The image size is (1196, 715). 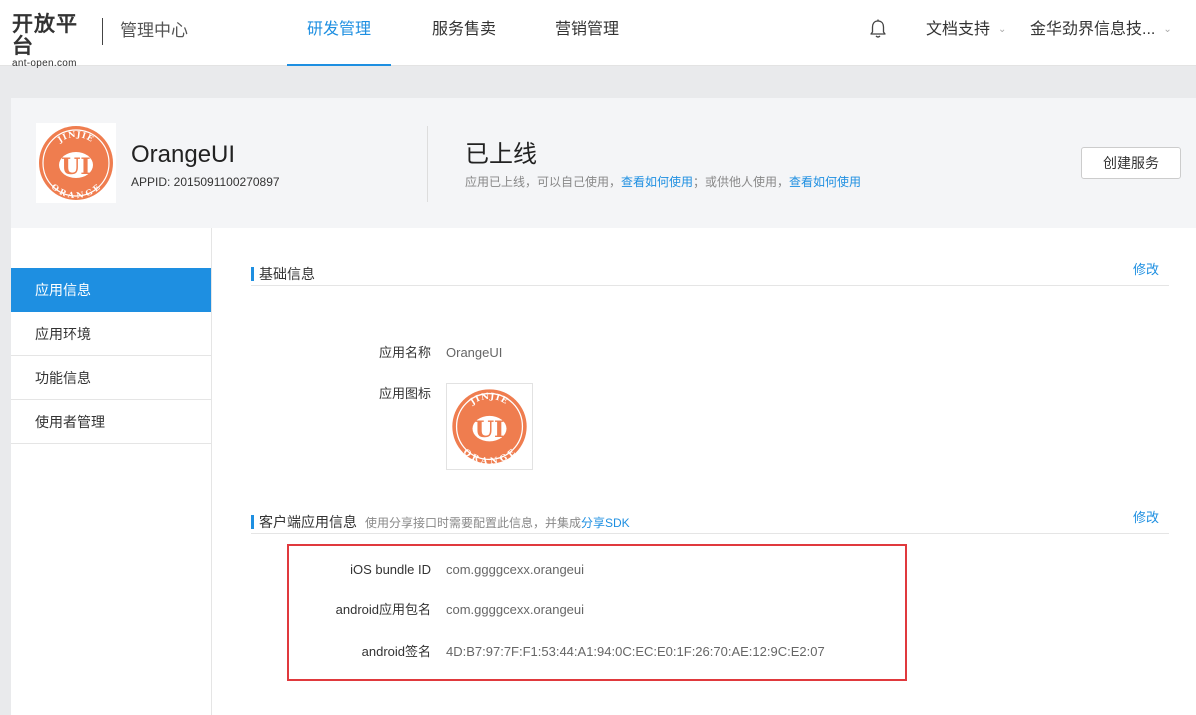 What do you see at coordinates (710, 522) in the screenshot?
I see `client-info-section-header: 客户端应用信息 使用分享接口时需要配置此信息，并集成分享SDK 修改` at bounding box center [710, 522].